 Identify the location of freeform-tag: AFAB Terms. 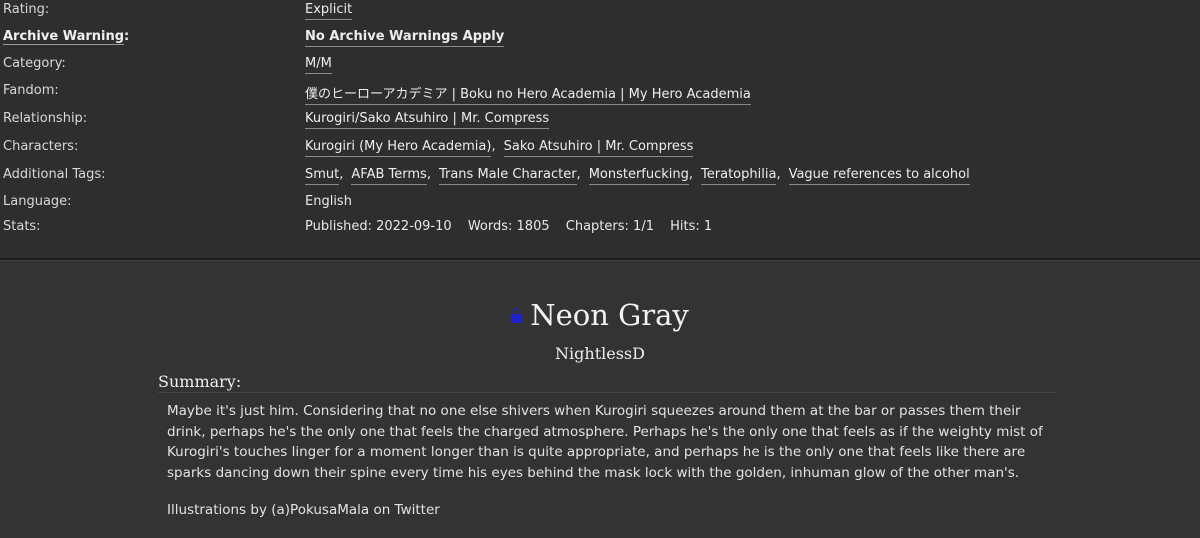
(389, 176).